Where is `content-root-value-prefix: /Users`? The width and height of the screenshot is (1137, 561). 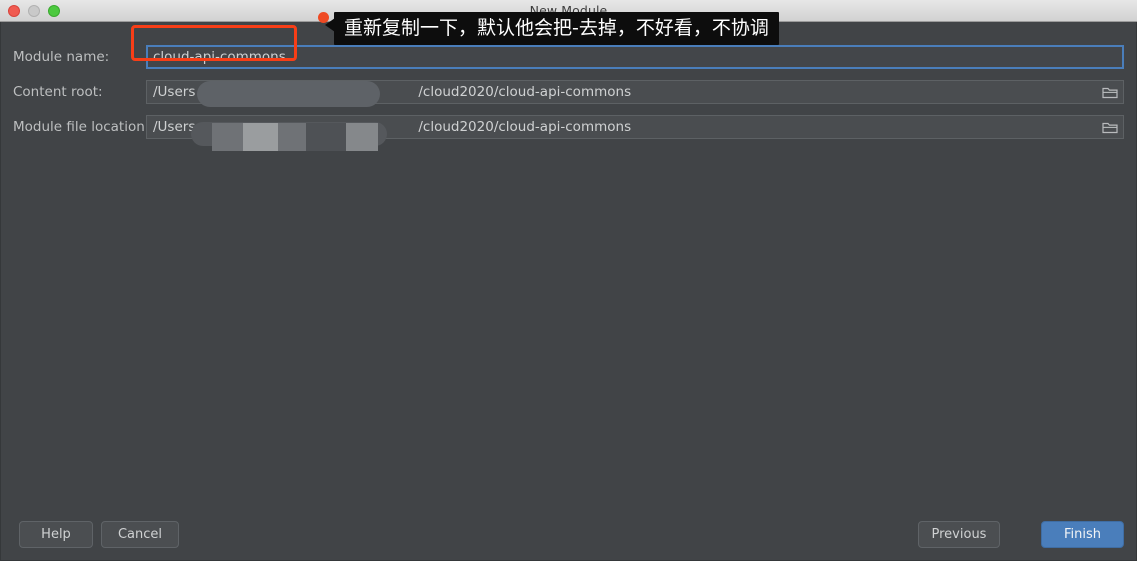 content-root-value-prefix: /Users is located at coordinates (174, 92).